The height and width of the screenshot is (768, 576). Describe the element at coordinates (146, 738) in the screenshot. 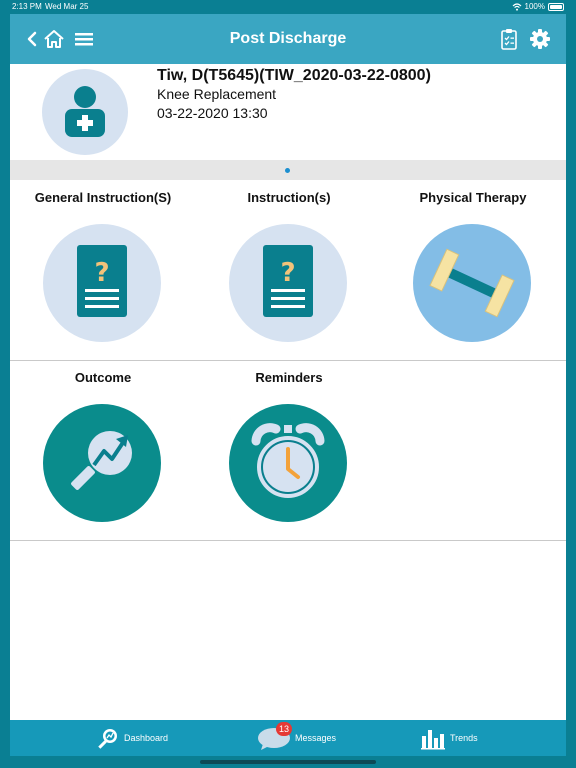

I see `tab-dashboard-label: Dashboard` at that location.